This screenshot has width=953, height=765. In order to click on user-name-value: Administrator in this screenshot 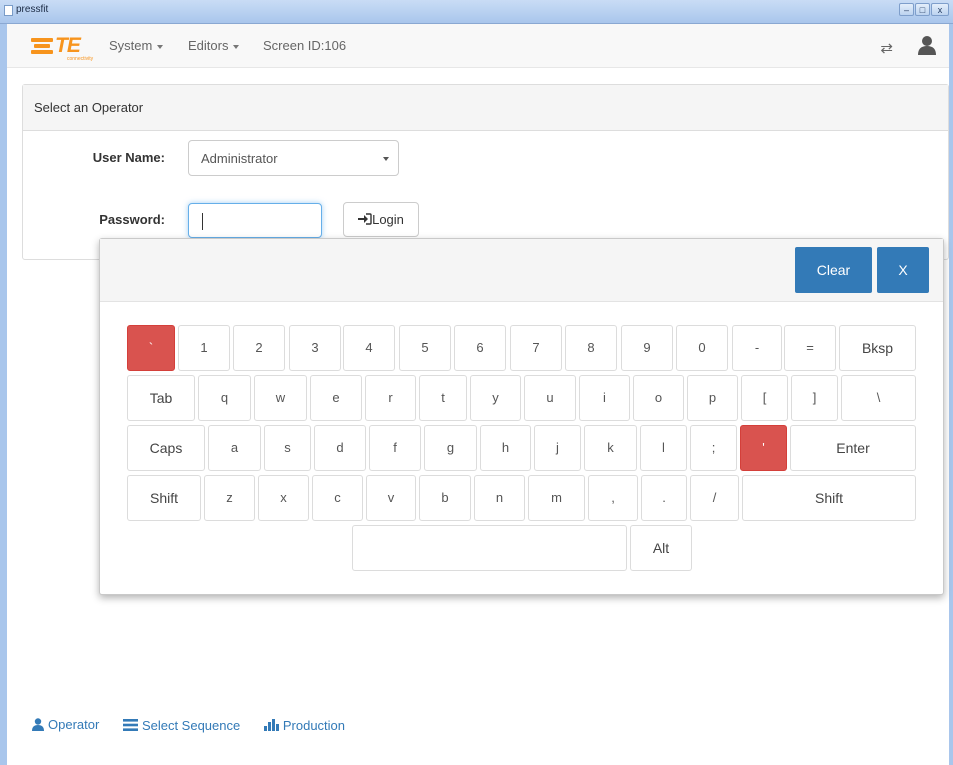, I will do `click(239, 158)`.